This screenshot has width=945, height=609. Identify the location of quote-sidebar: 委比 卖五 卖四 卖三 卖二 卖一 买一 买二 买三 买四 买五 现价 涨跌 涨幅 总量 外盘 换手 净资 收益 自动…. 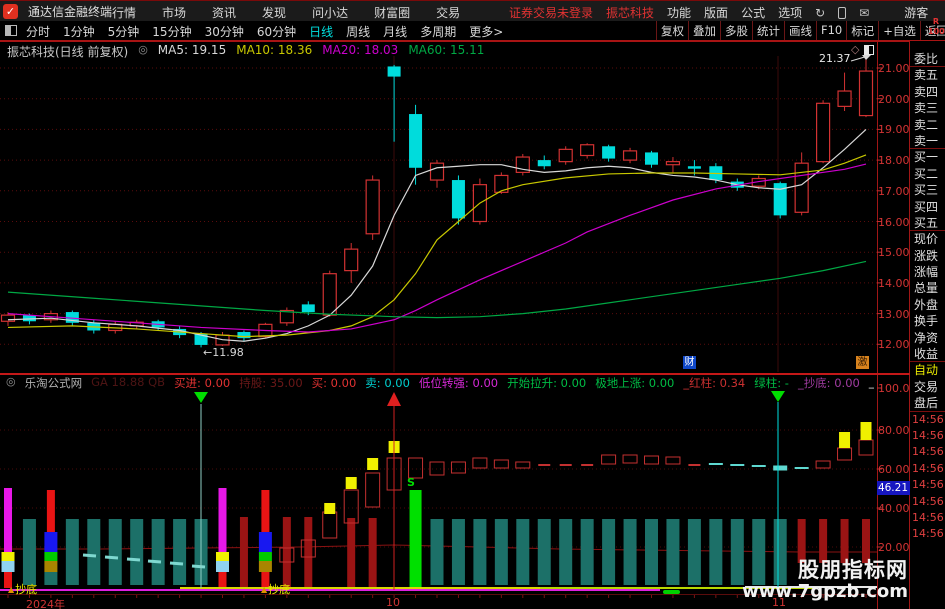
(927, 325).